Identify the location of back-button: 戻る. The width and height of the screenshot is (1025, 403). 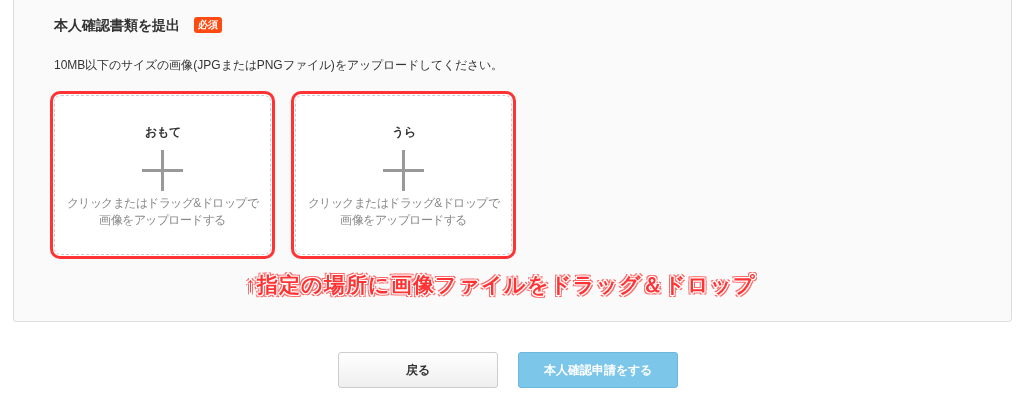
(417, 370).